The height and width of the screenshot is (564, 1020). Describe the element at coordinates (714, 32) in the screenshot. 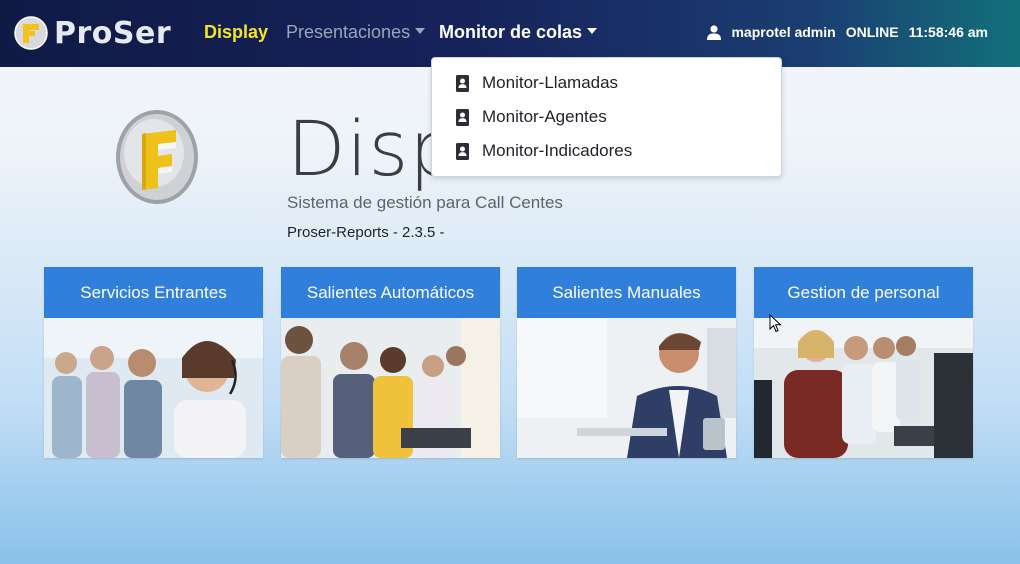

I see `user-icon` at that location.